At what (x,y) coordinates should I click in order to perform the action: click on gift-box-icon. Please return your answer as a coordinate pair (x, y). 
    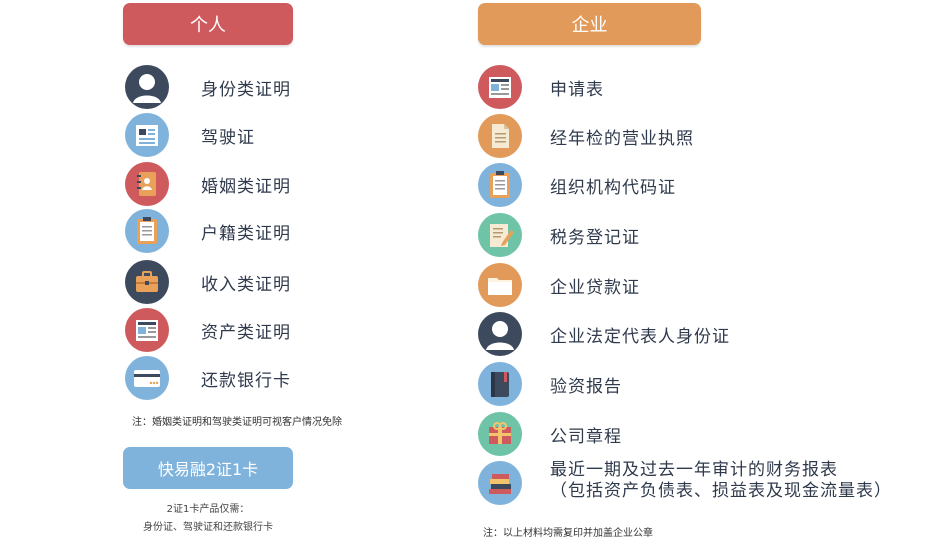
    Looking at the image, I should click on (500, 434).